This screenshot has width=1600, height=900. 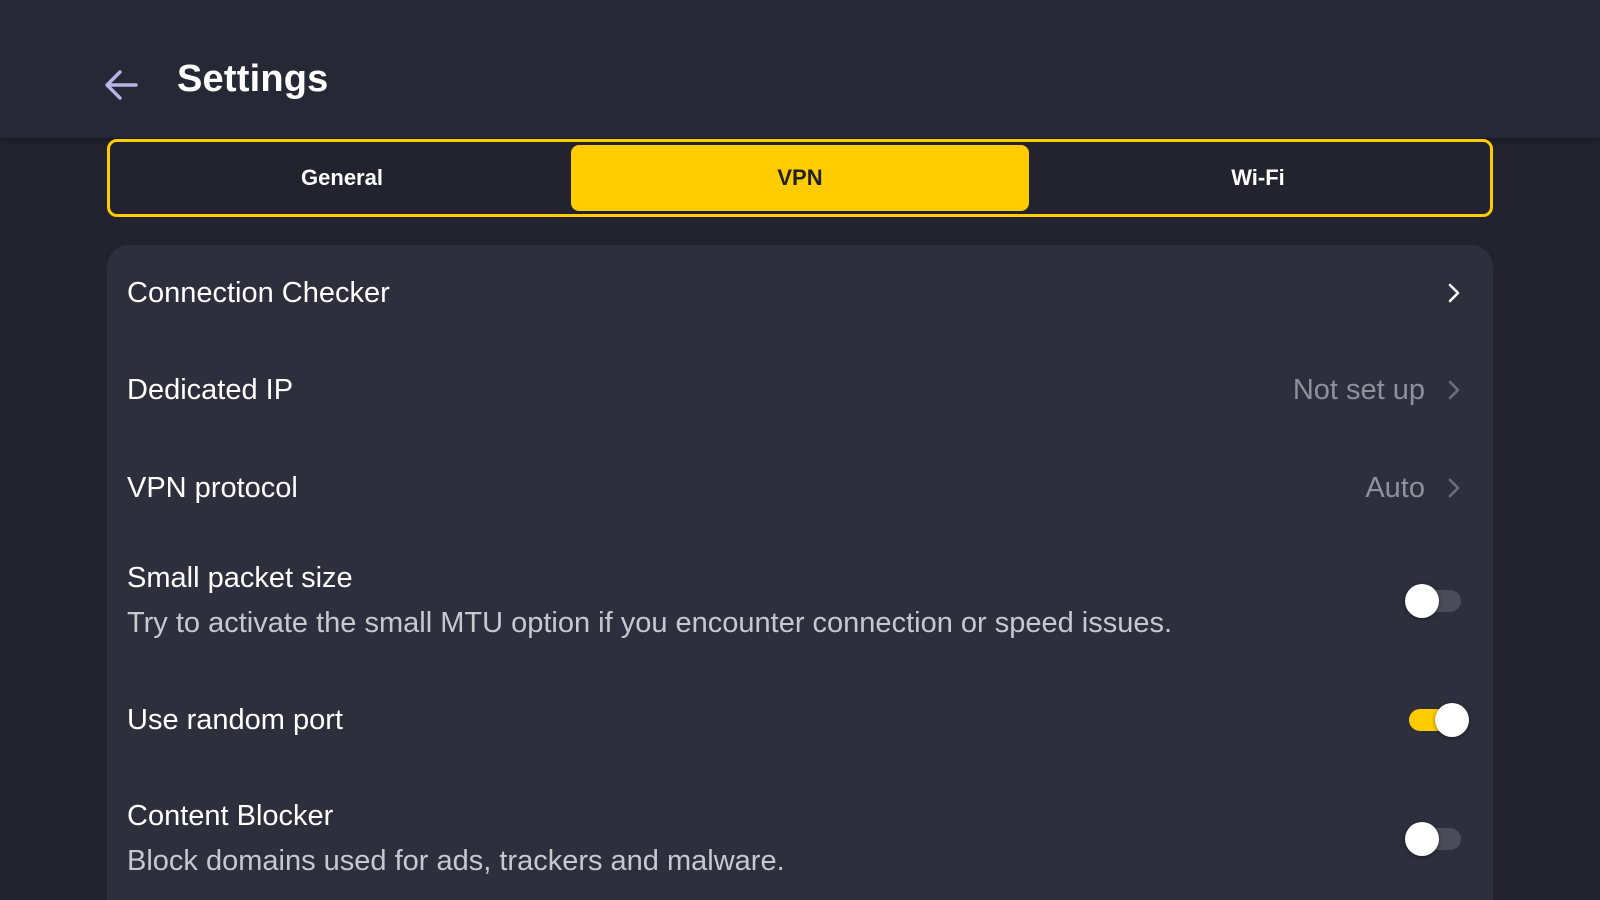 I want to click on vpn-protocol-label: VPN protocol, so click(x=212, y=487).